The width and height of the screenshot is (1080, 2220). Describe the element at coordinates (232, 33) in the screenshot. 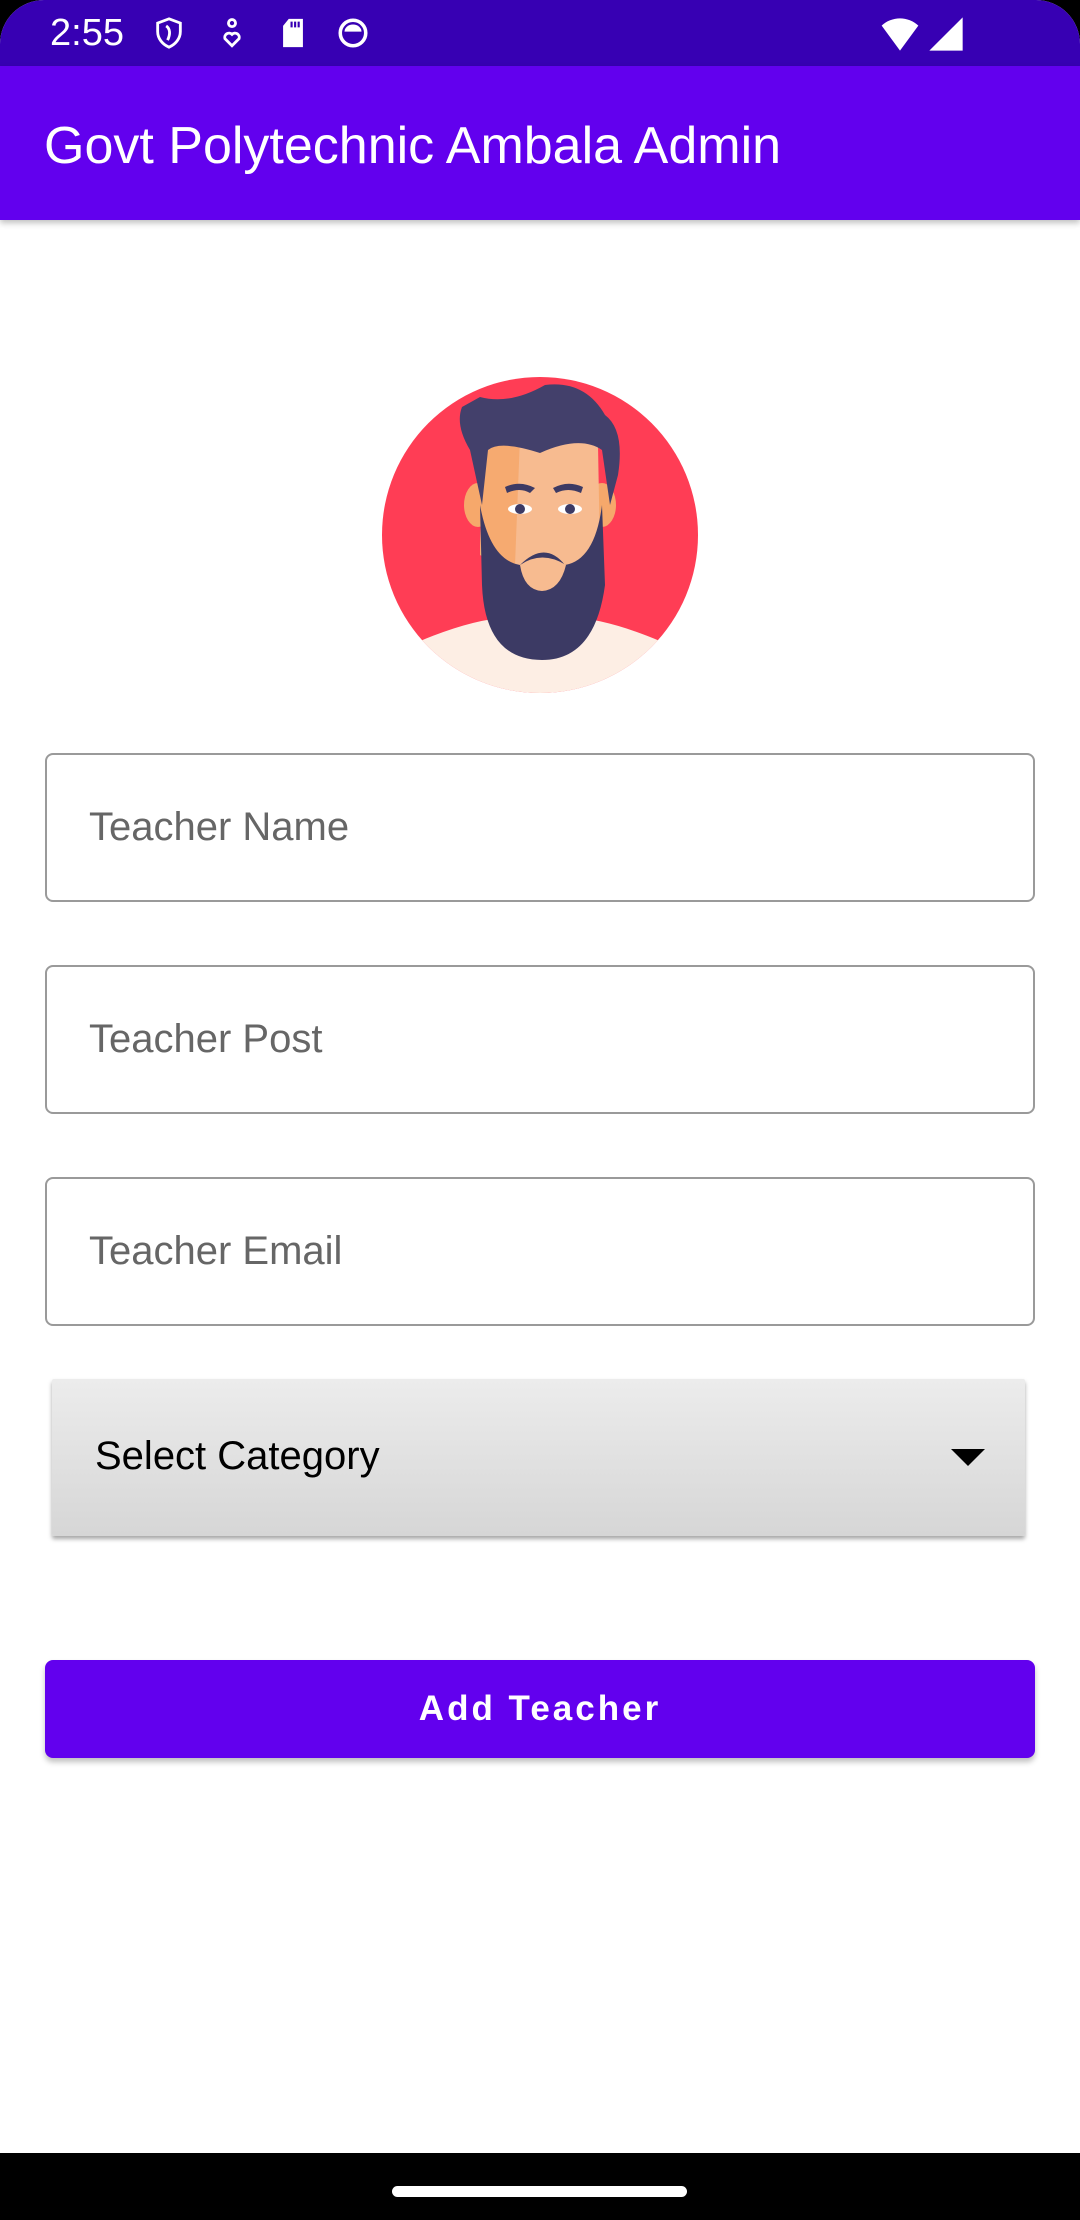

I see `accessibility-icon` at that location.